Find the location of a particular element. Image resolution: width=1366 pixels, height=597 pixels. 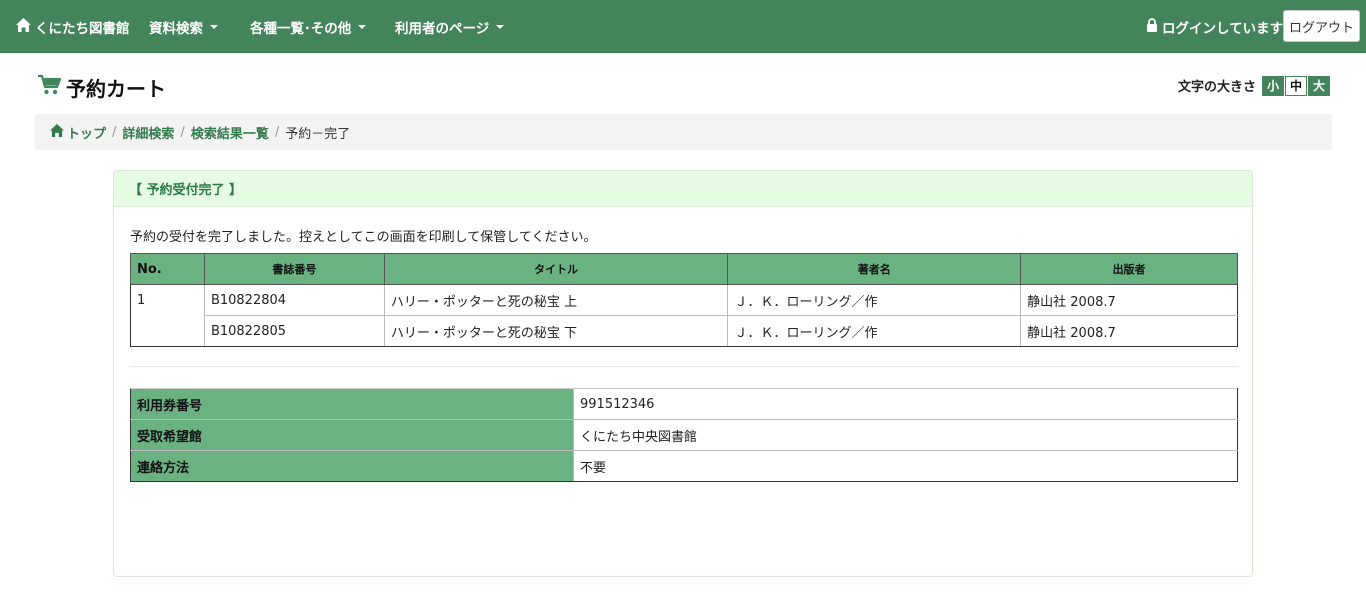

info-row-card-number: 利用券番号 991512346 is located at coordinates (684, 404).